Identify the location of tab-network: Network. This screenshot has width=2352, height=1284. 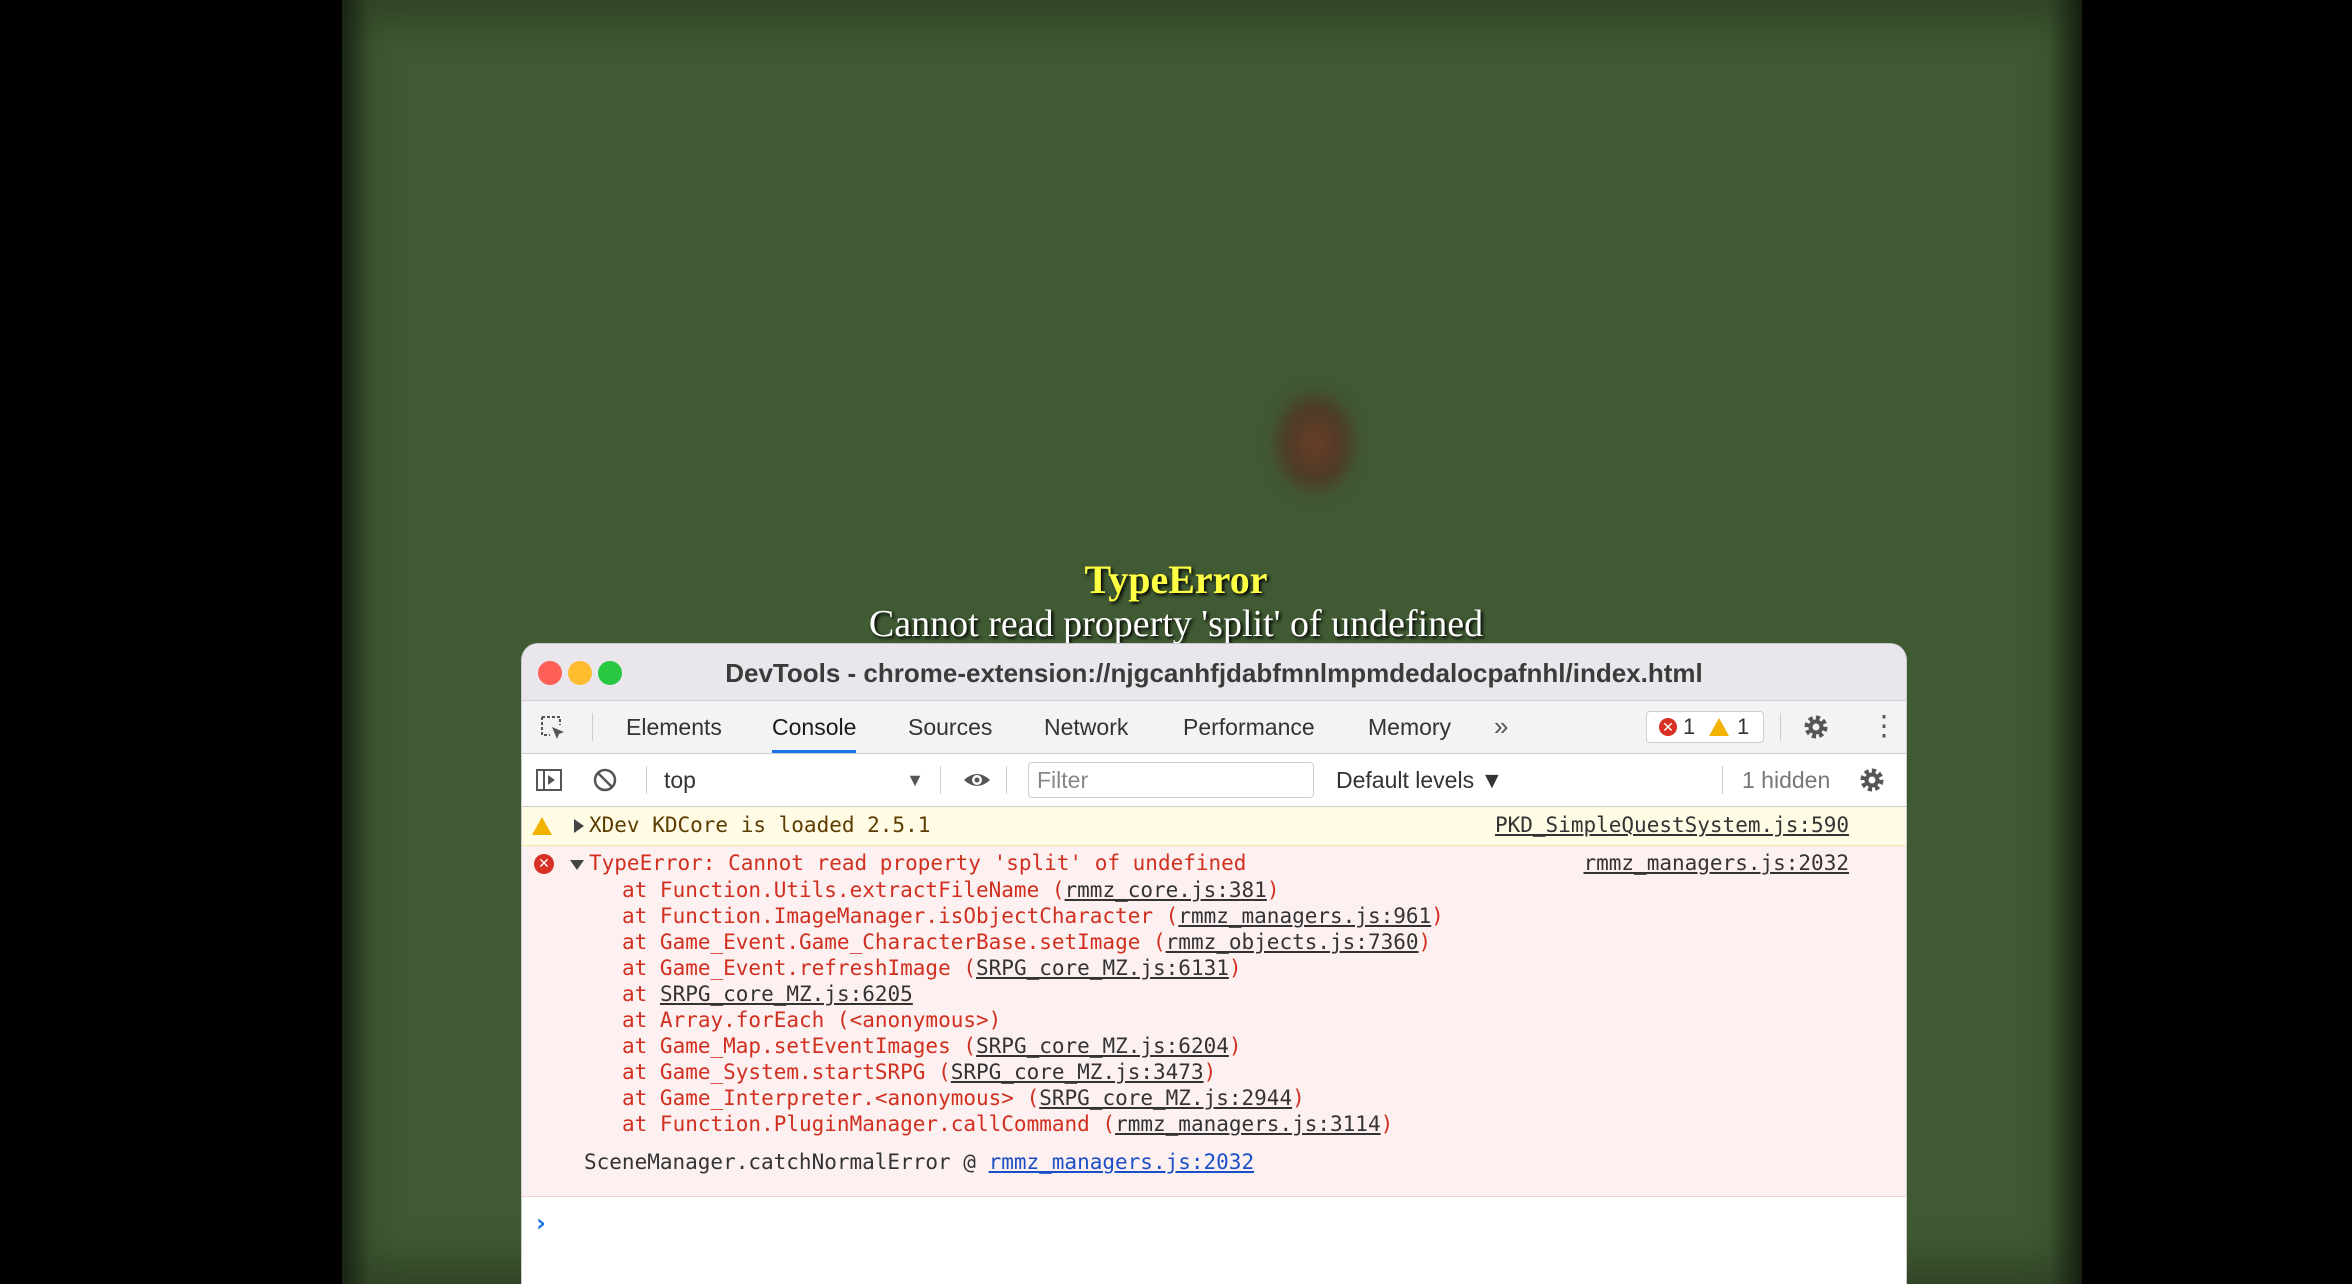
(1086, 727).